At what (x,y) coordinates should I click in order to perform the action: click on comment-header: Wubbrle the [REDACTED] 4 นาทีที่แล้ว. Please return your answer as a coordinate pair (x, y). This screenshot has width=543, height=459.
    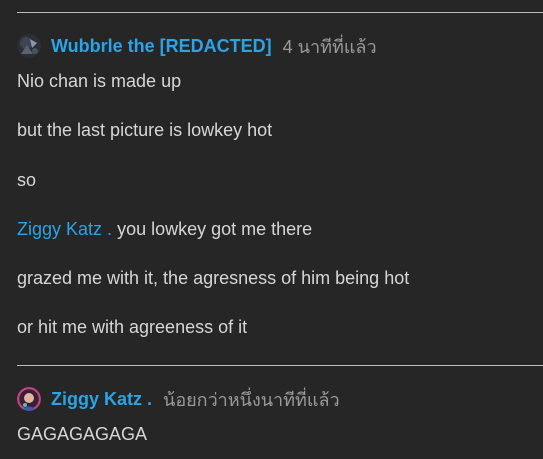
    Looking at the image, I should click on (280, 46).